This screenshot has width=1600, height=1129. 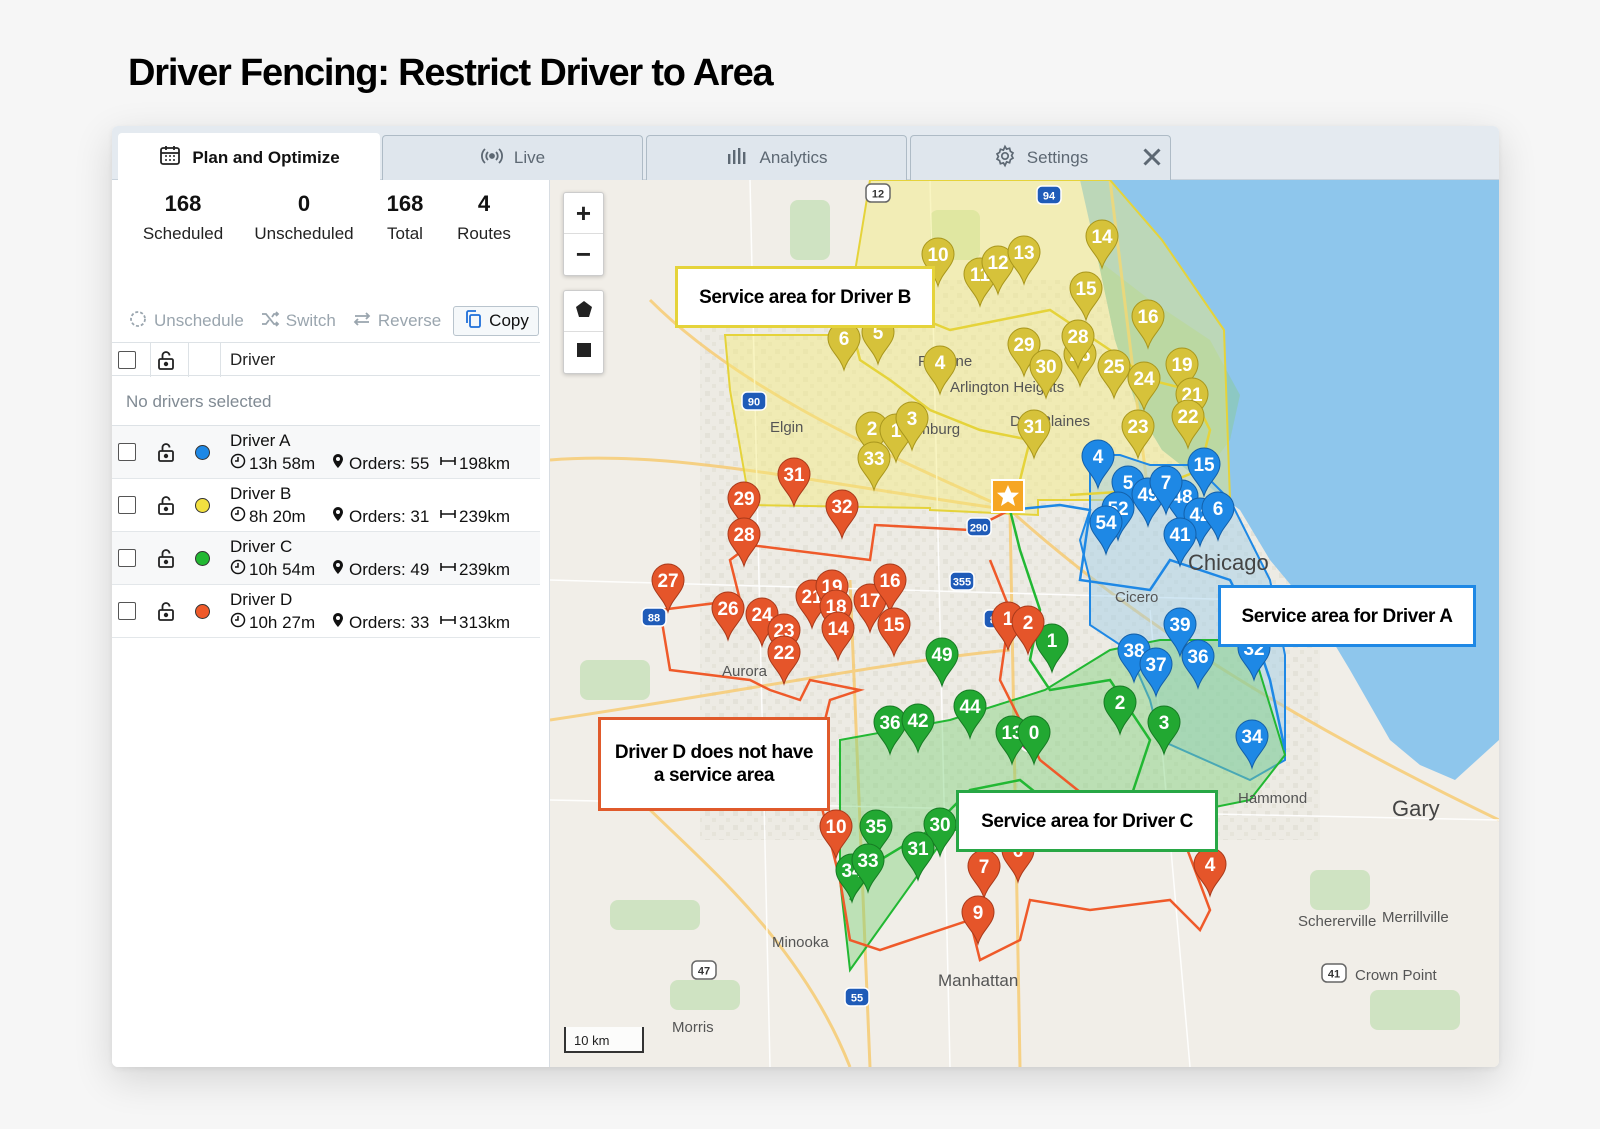 What do you see at coordinates (1114, 367) in the screenshot?
I see `order-pin-number: 25` at bounding box center [1114, 367].